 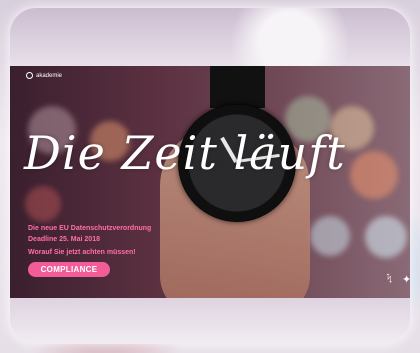 What do you see at coordinates (49, 75) in the screenshot?
I see `logo-text: akademie` at bounding box center [49, 75].